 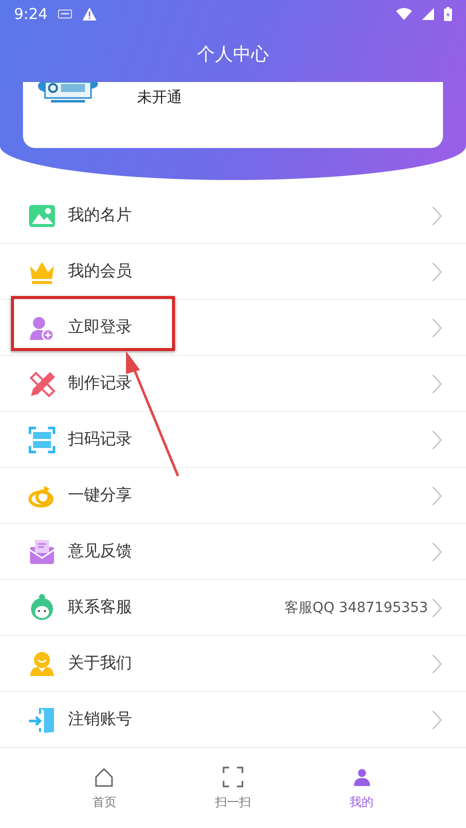 I want to click on menu-label: 制作记录, so click(x=100, y=383).